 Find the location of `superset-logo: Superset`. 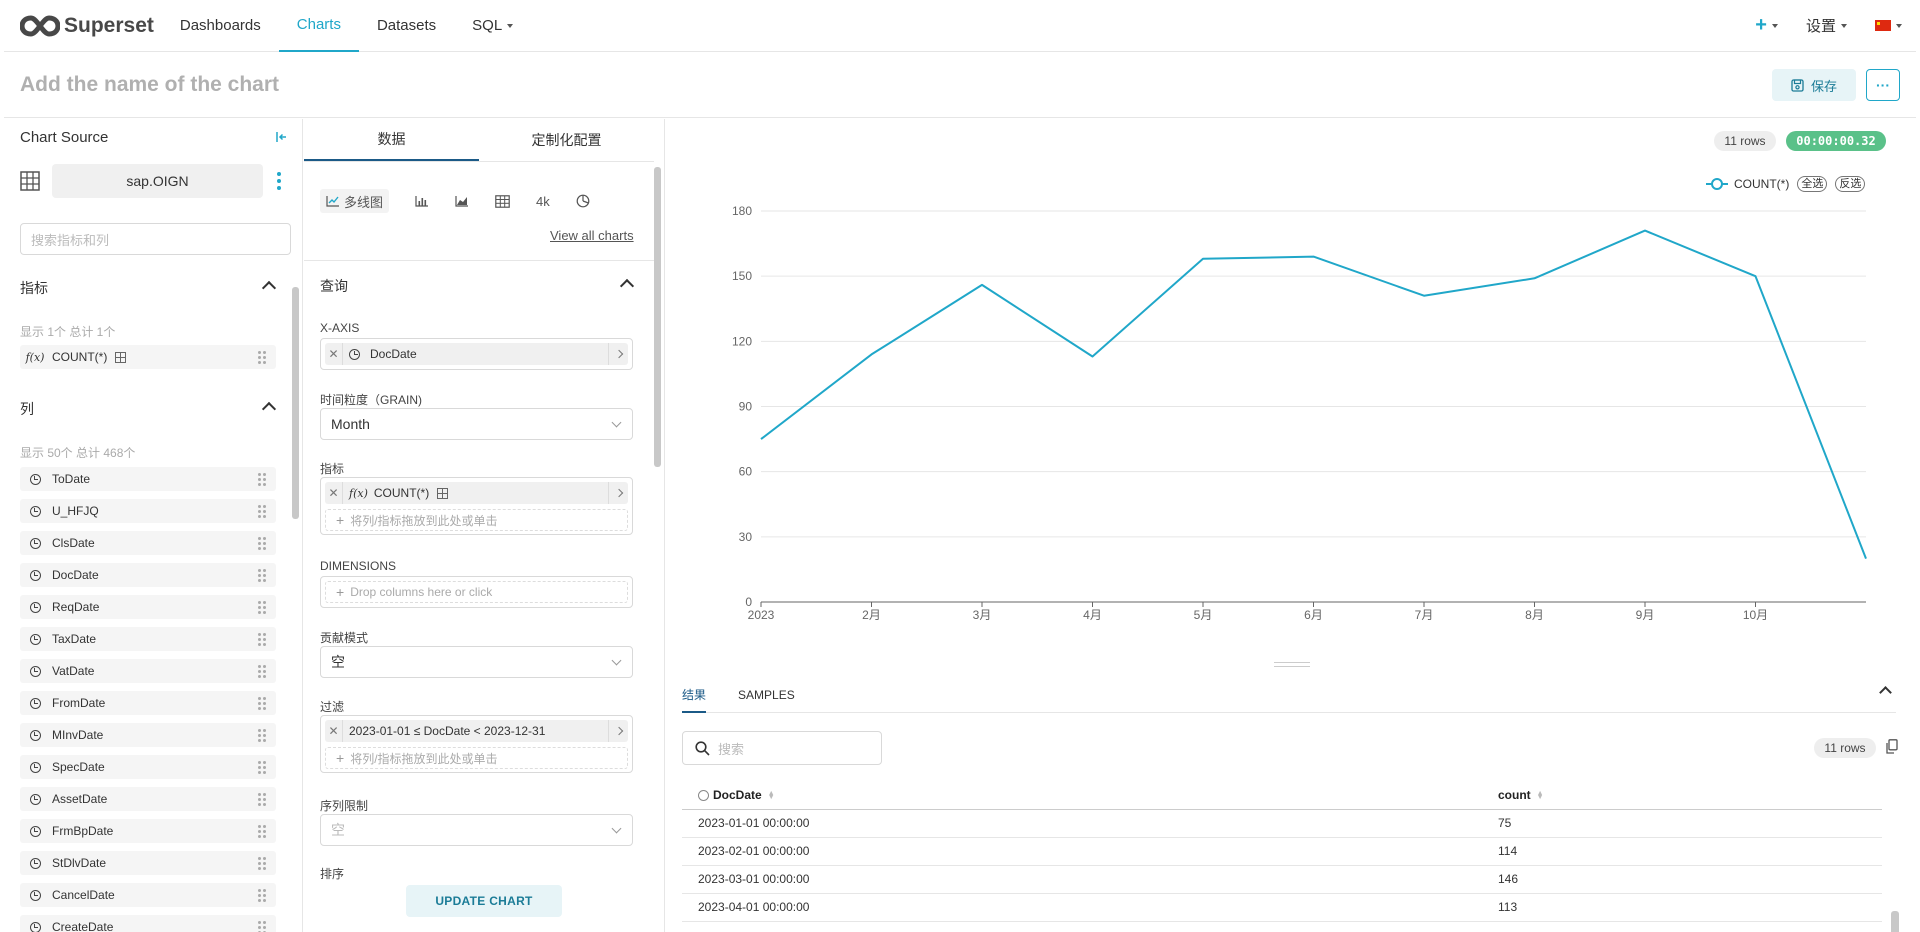

superset-logo: Superset is located at coordinates (87, 26).